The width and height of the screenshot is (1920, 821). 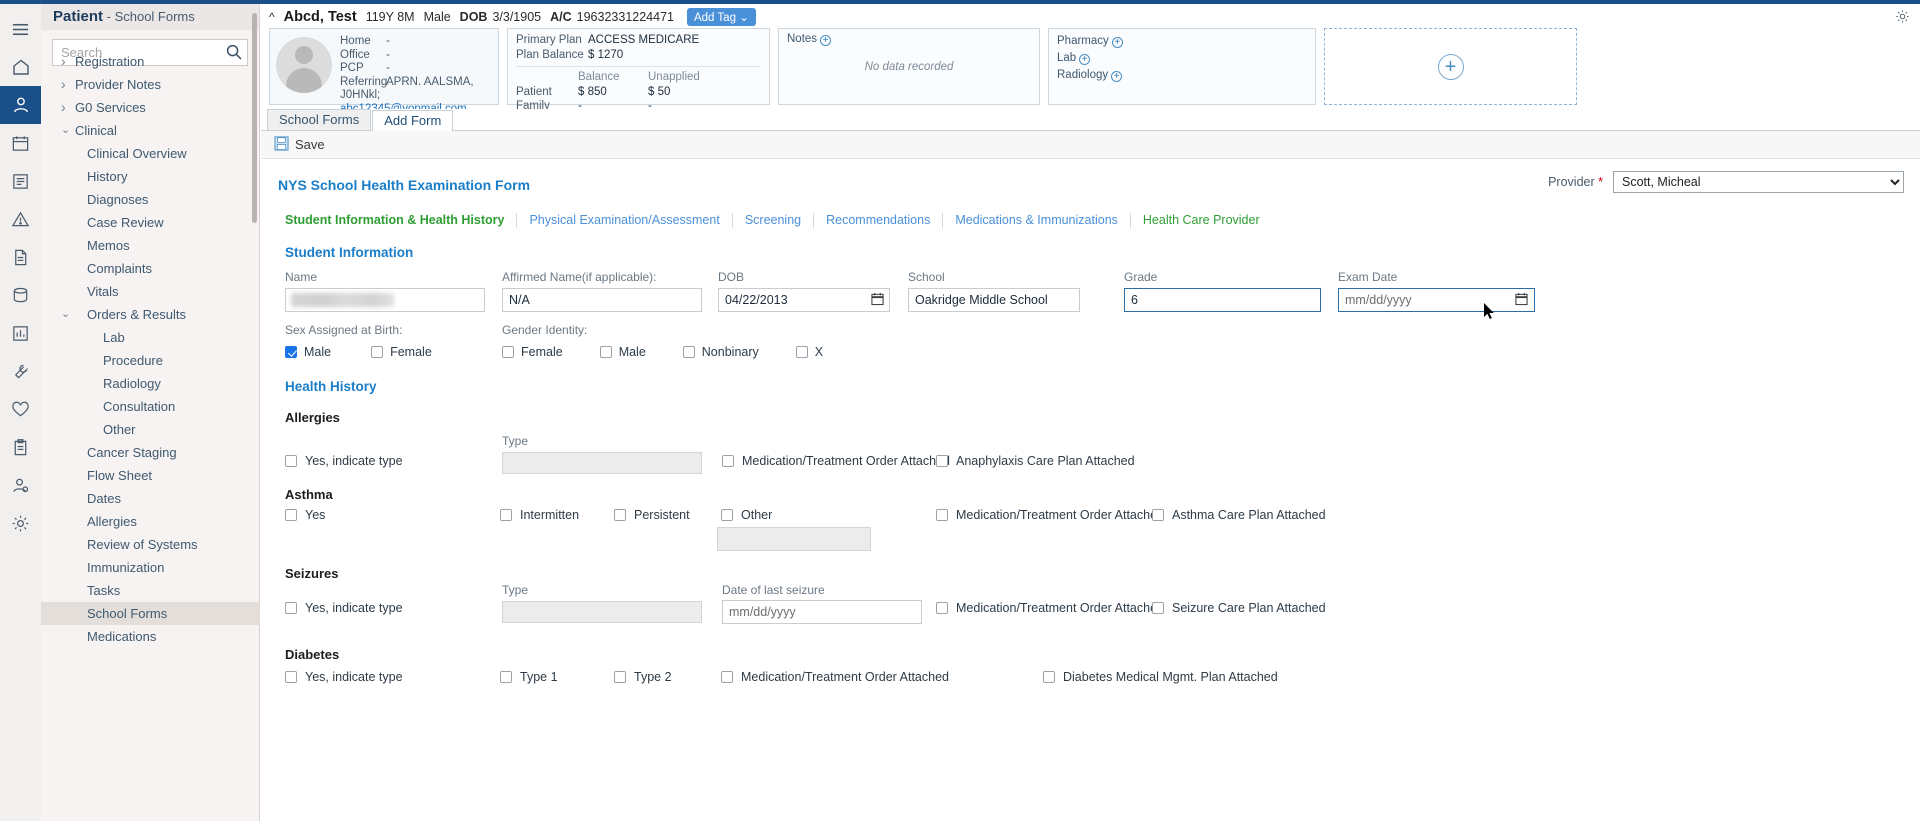 What do you see at coordinates (774, 220) in the screenshot?
I see `form-tab-screening: Screening` at bounding box center [774, 220].